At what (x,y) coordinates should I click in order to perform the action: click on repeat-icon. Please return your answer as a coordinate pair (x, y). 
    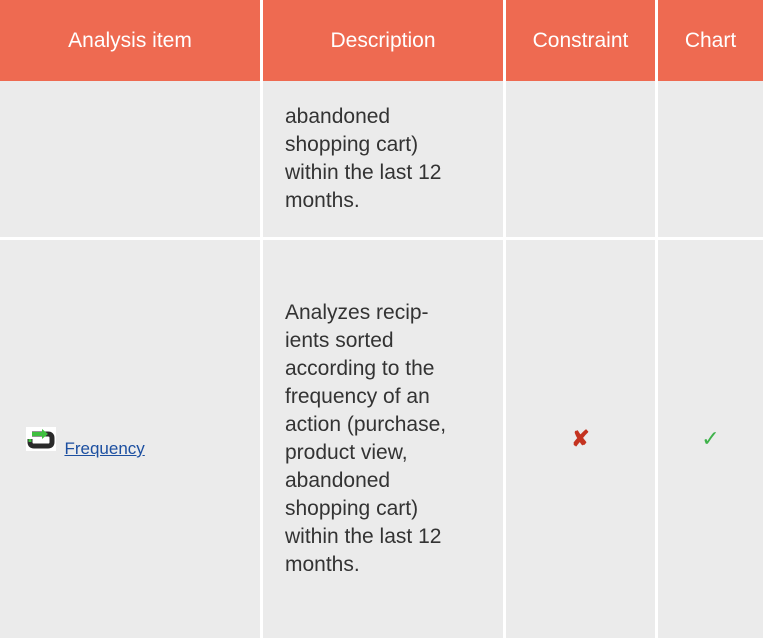
    Looking at the image, I should click on (41, 439).